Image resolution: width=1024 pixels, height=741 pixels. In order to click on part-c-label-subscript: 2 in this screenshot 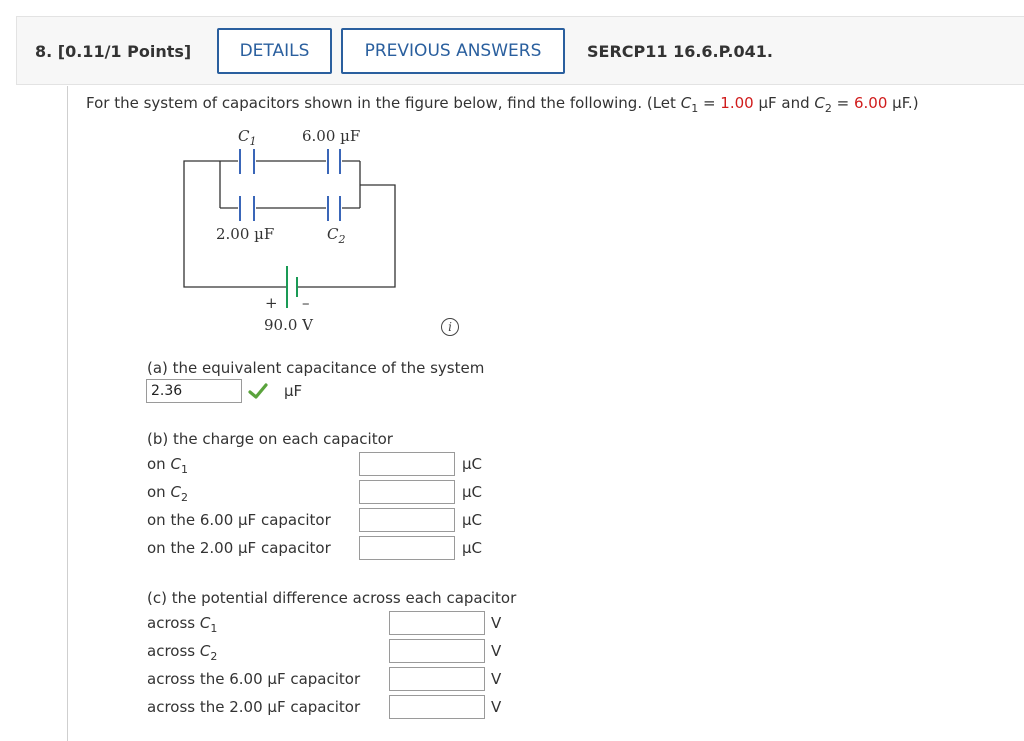, I will do `click(214, 656)`.